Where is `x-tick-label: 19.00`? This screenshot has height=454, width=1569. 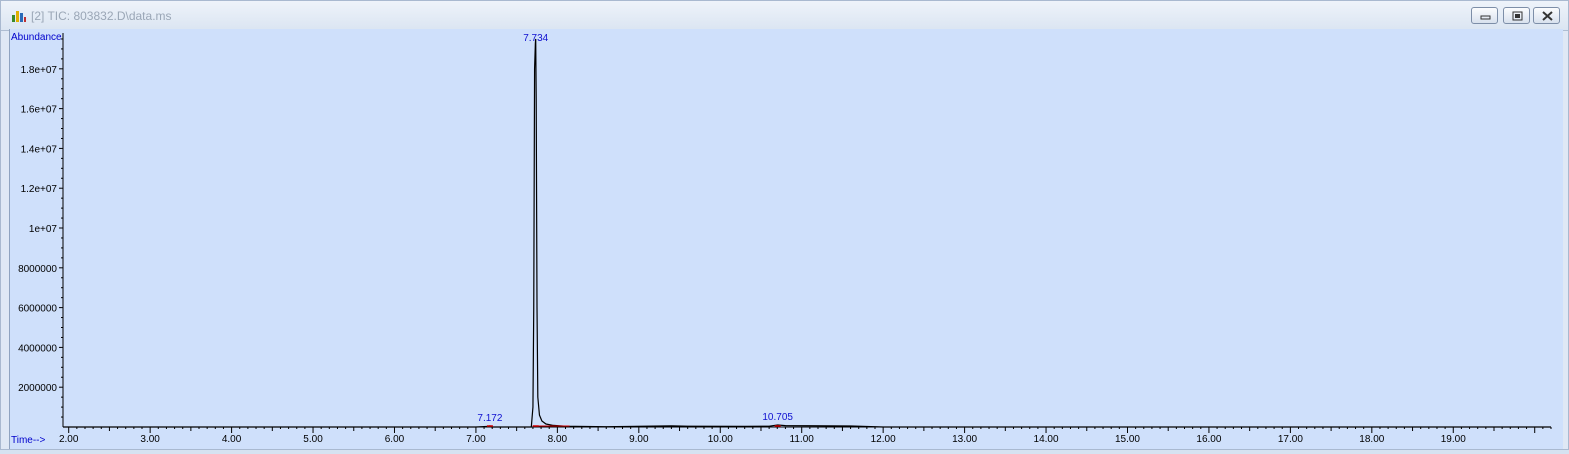 x-tick-label: 19.00 is located at coordinates (1453, 439).